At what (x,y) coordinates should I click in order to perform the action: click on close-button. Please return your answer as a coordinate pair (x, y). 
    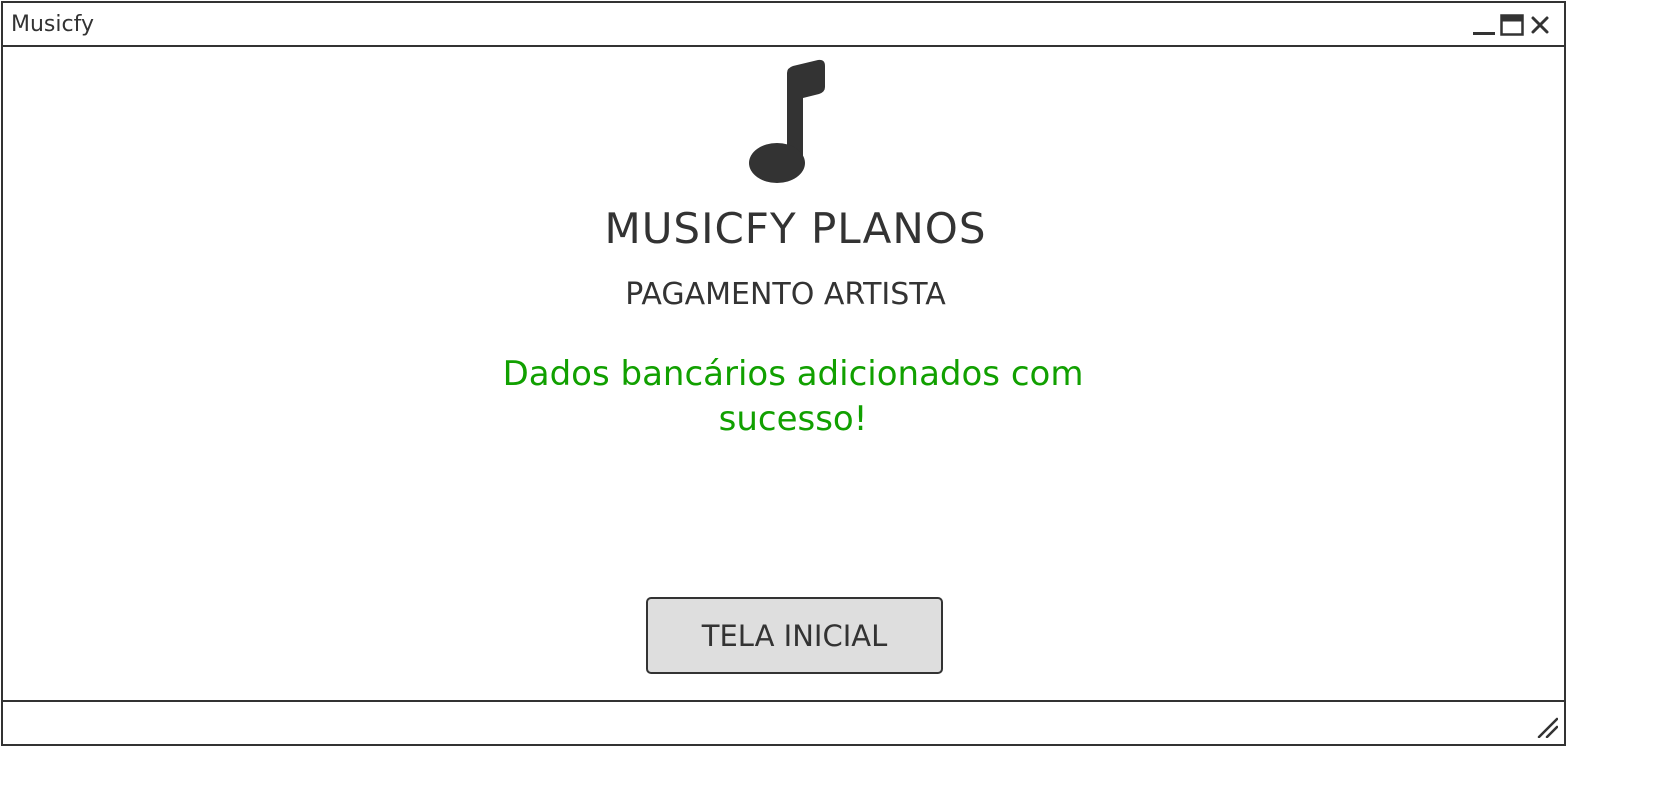
    Looking at the image, I should click on (1540, 25).